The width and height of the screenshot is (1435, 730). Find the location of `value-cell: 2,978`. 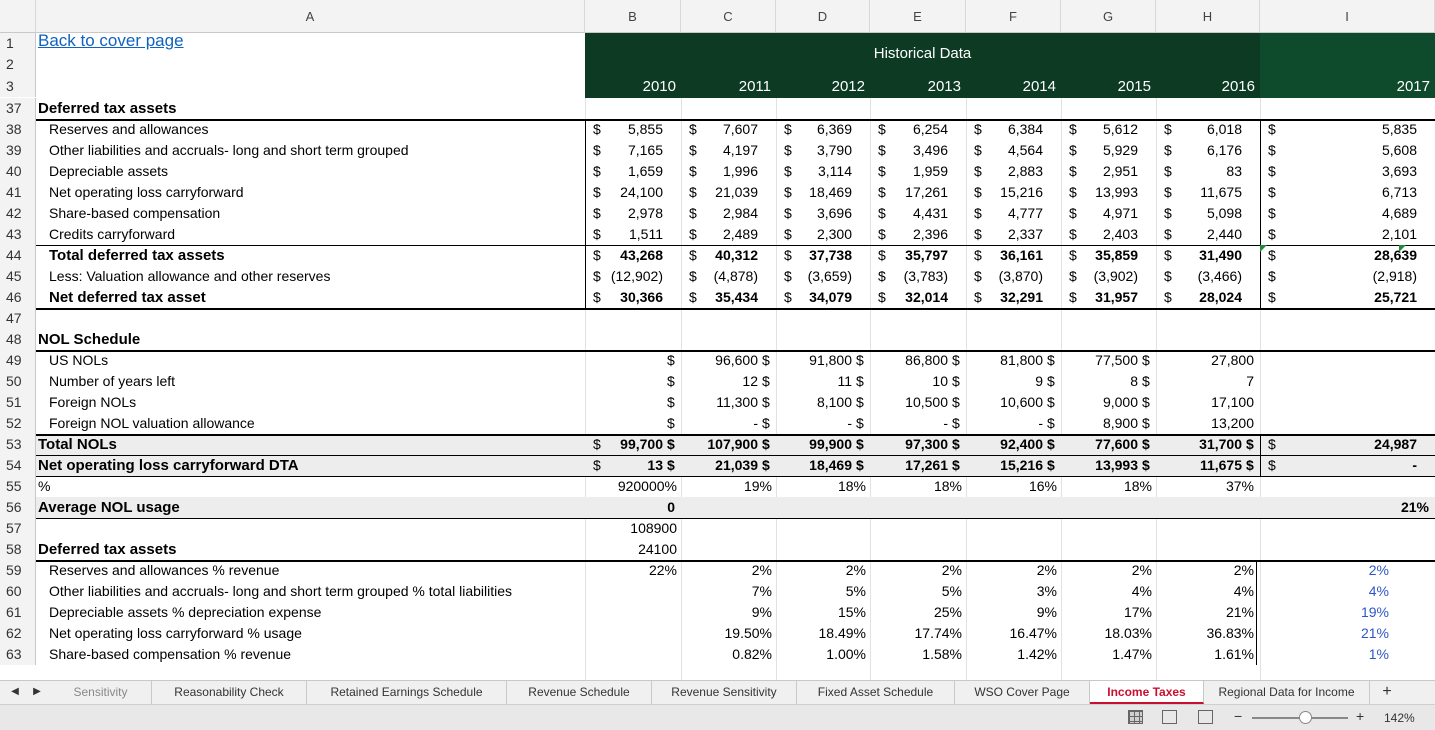

value-cell: 2,978 is located at coordinates (624, 213).